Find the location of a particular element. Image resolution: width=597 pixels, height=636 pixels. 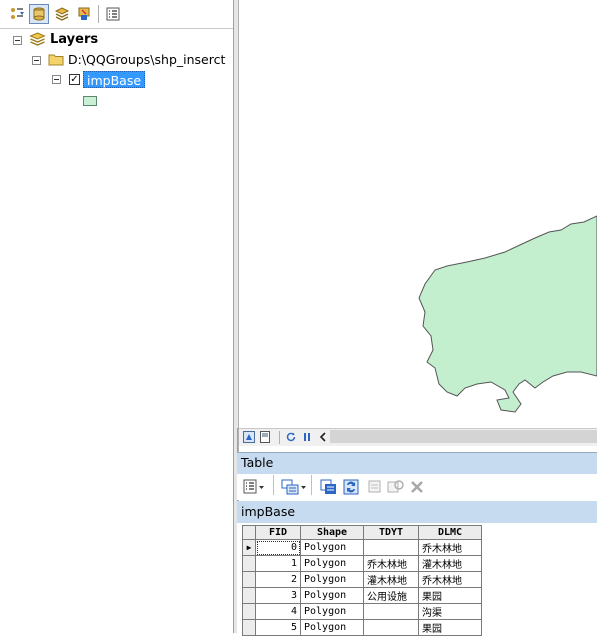

table-row: 3 Polygon 公用设施 果园 is located at coordinates (362, 595).